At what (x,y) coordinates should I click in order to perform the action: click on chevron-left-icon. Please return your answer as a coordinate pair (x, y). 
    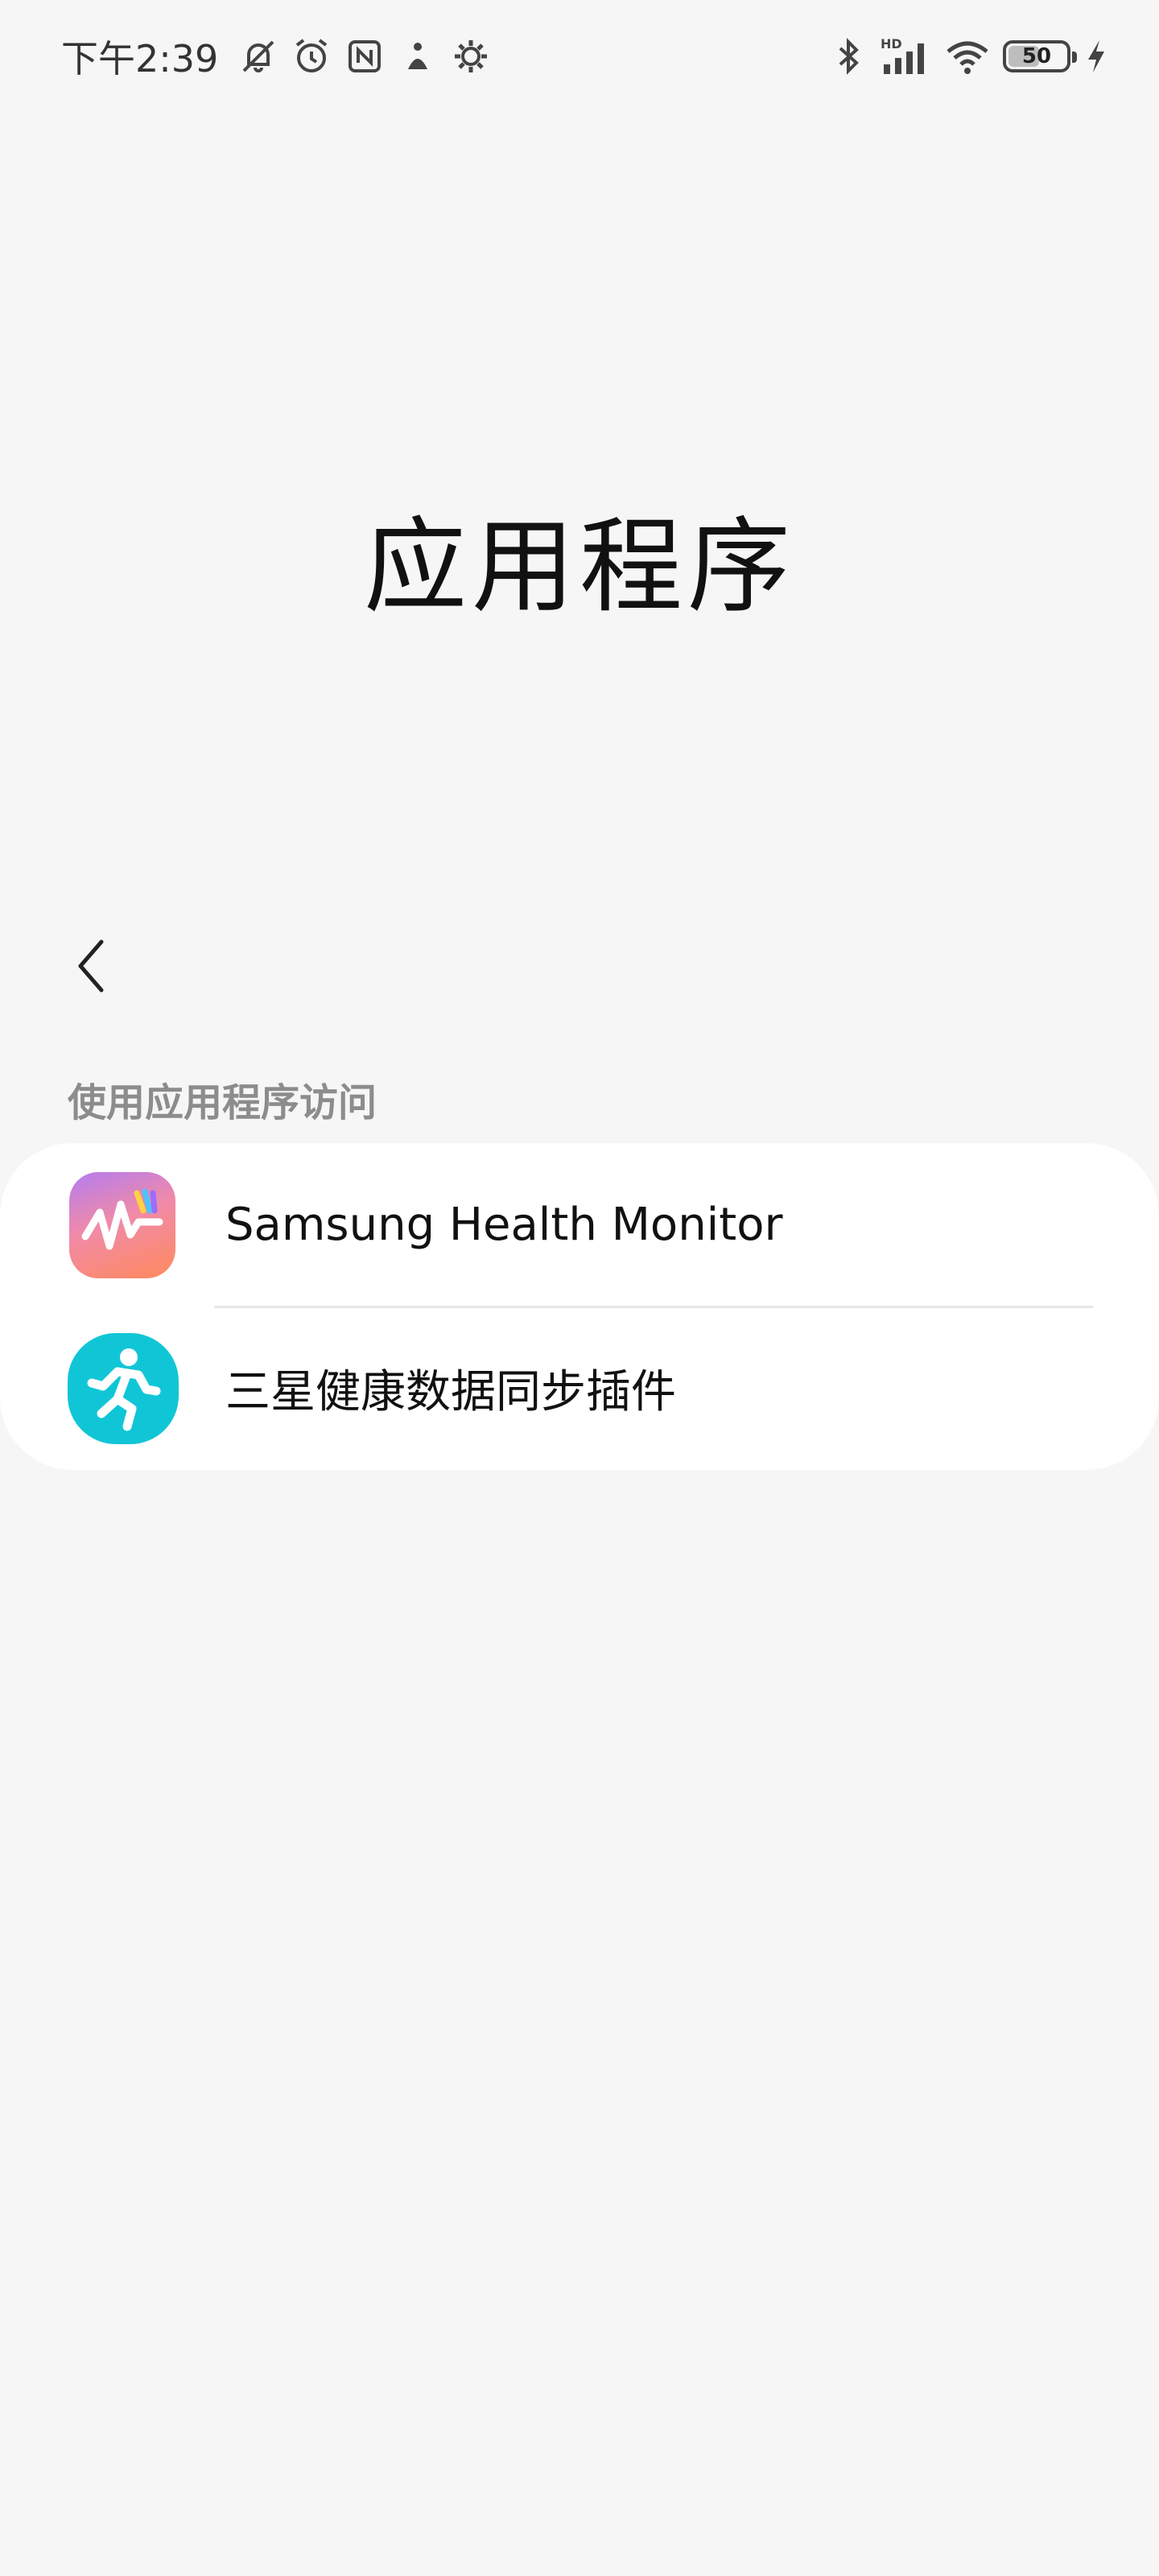
    Looking at the image, I should click on (91, 966).